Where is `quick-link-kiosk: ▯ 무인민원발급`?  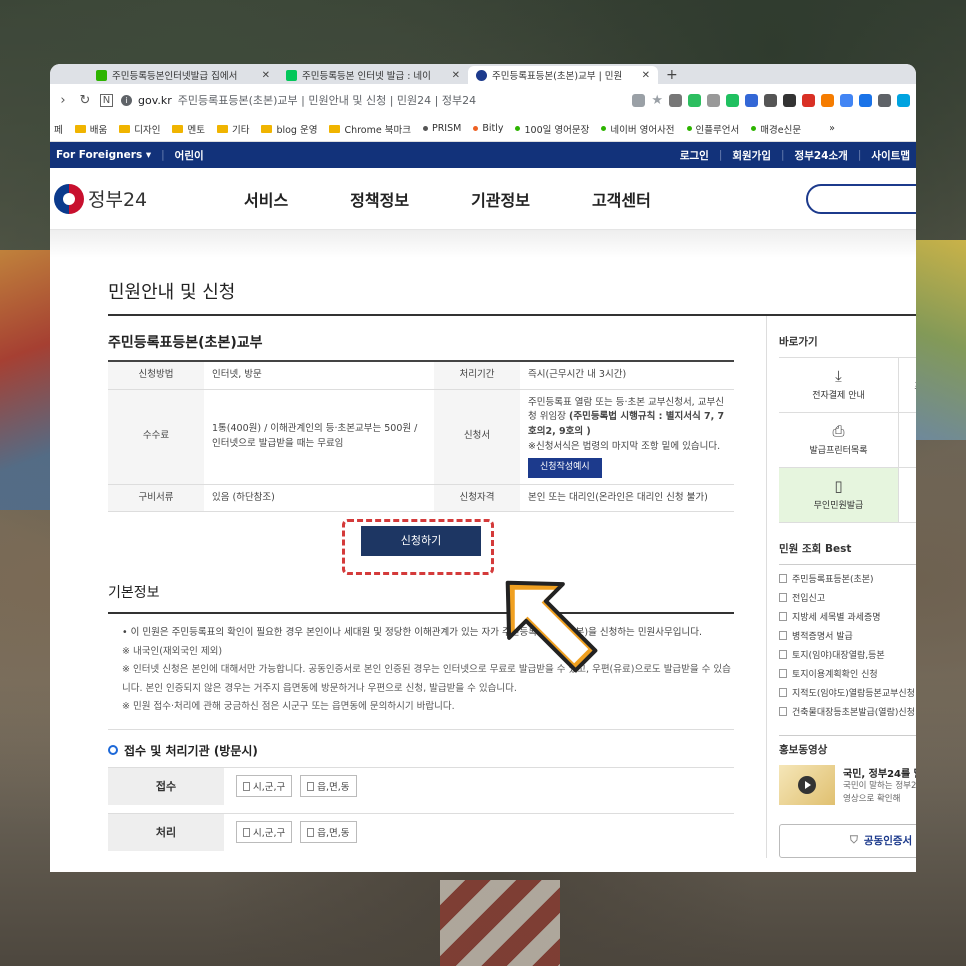
quick-link-kiosk: ▯ 무인민원발급 is located at coordinates (839, 495).